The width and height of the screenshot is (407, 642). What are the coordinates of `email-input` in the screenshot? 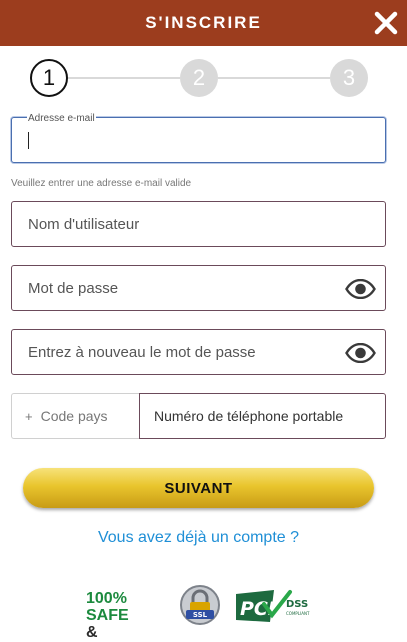 It's located at (198, 140).